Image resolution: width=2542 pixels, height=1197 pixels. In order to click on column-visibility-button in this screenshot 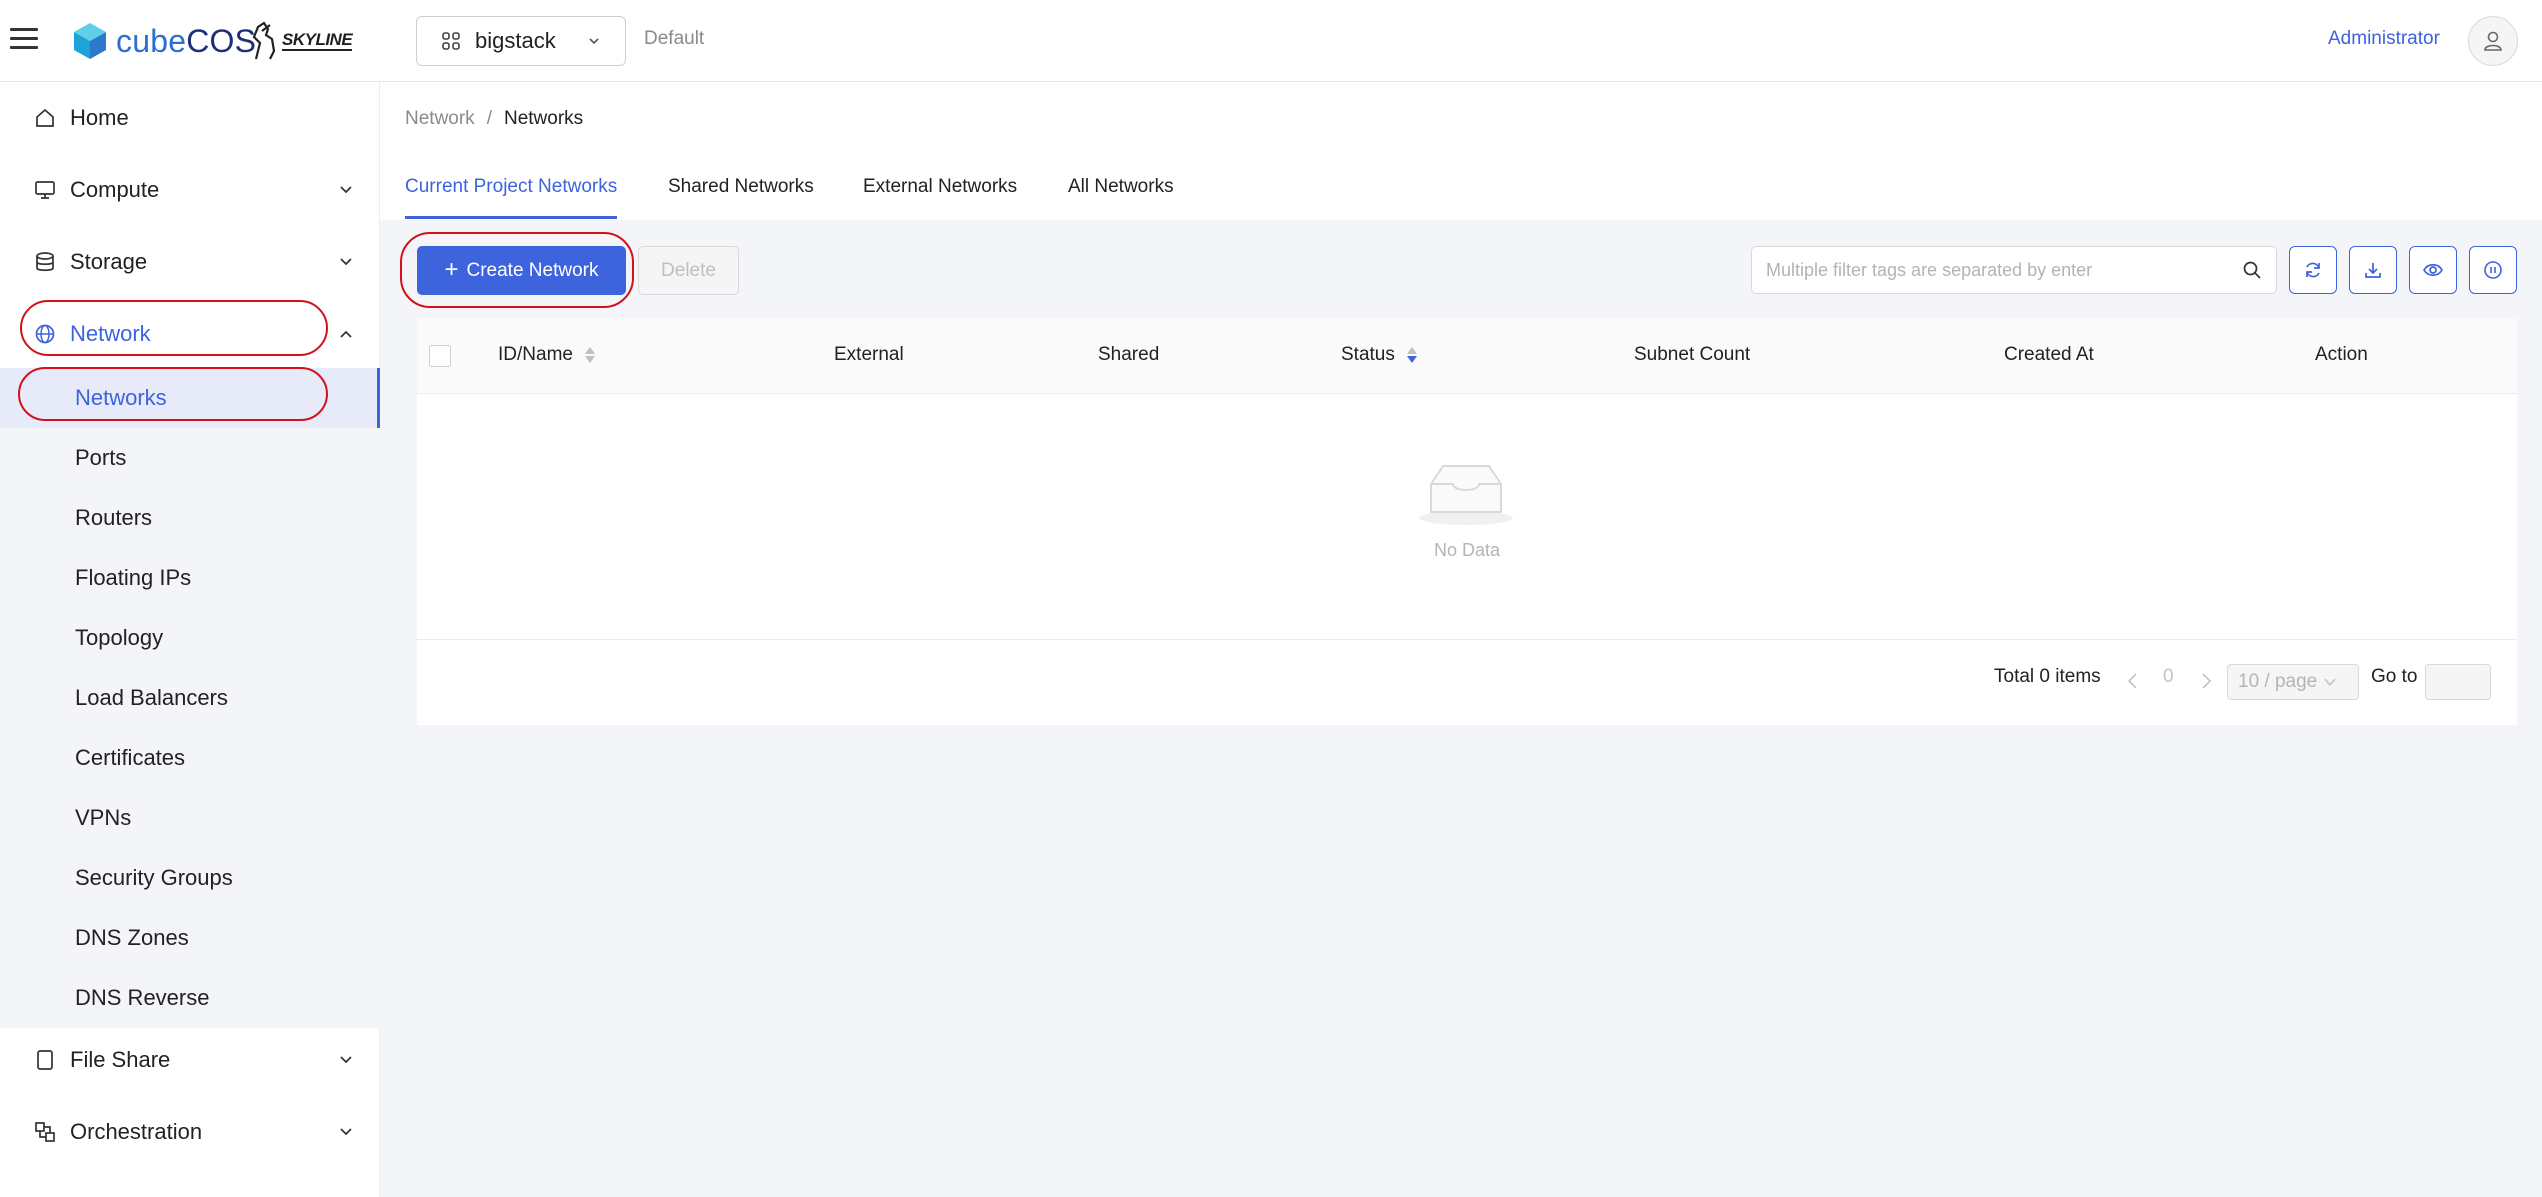, I will do `click(2433, 270)`.